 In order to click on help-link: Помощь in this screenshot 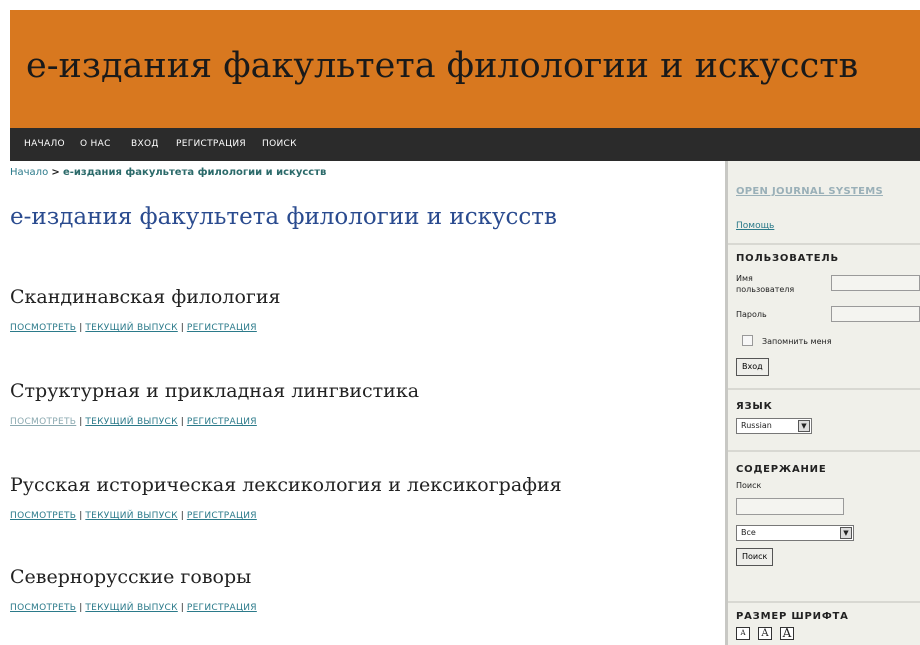, I will do `click(755, 226)`.